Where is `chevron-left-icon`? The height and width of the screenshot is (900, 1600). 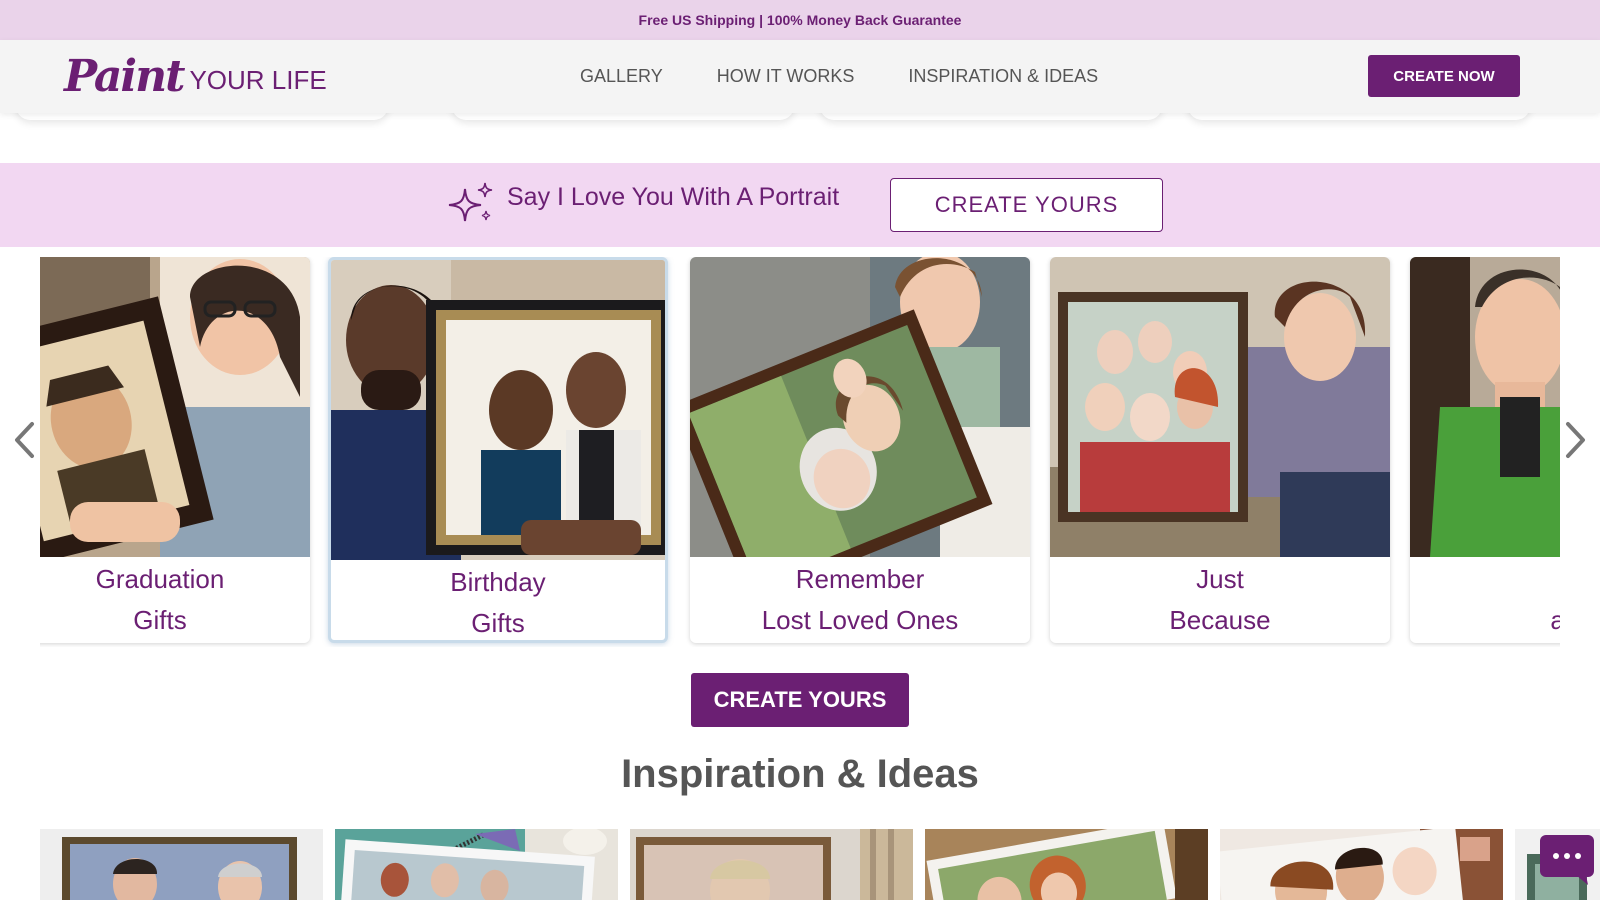 chevron-left-icon is located at coordinates (24, 440).